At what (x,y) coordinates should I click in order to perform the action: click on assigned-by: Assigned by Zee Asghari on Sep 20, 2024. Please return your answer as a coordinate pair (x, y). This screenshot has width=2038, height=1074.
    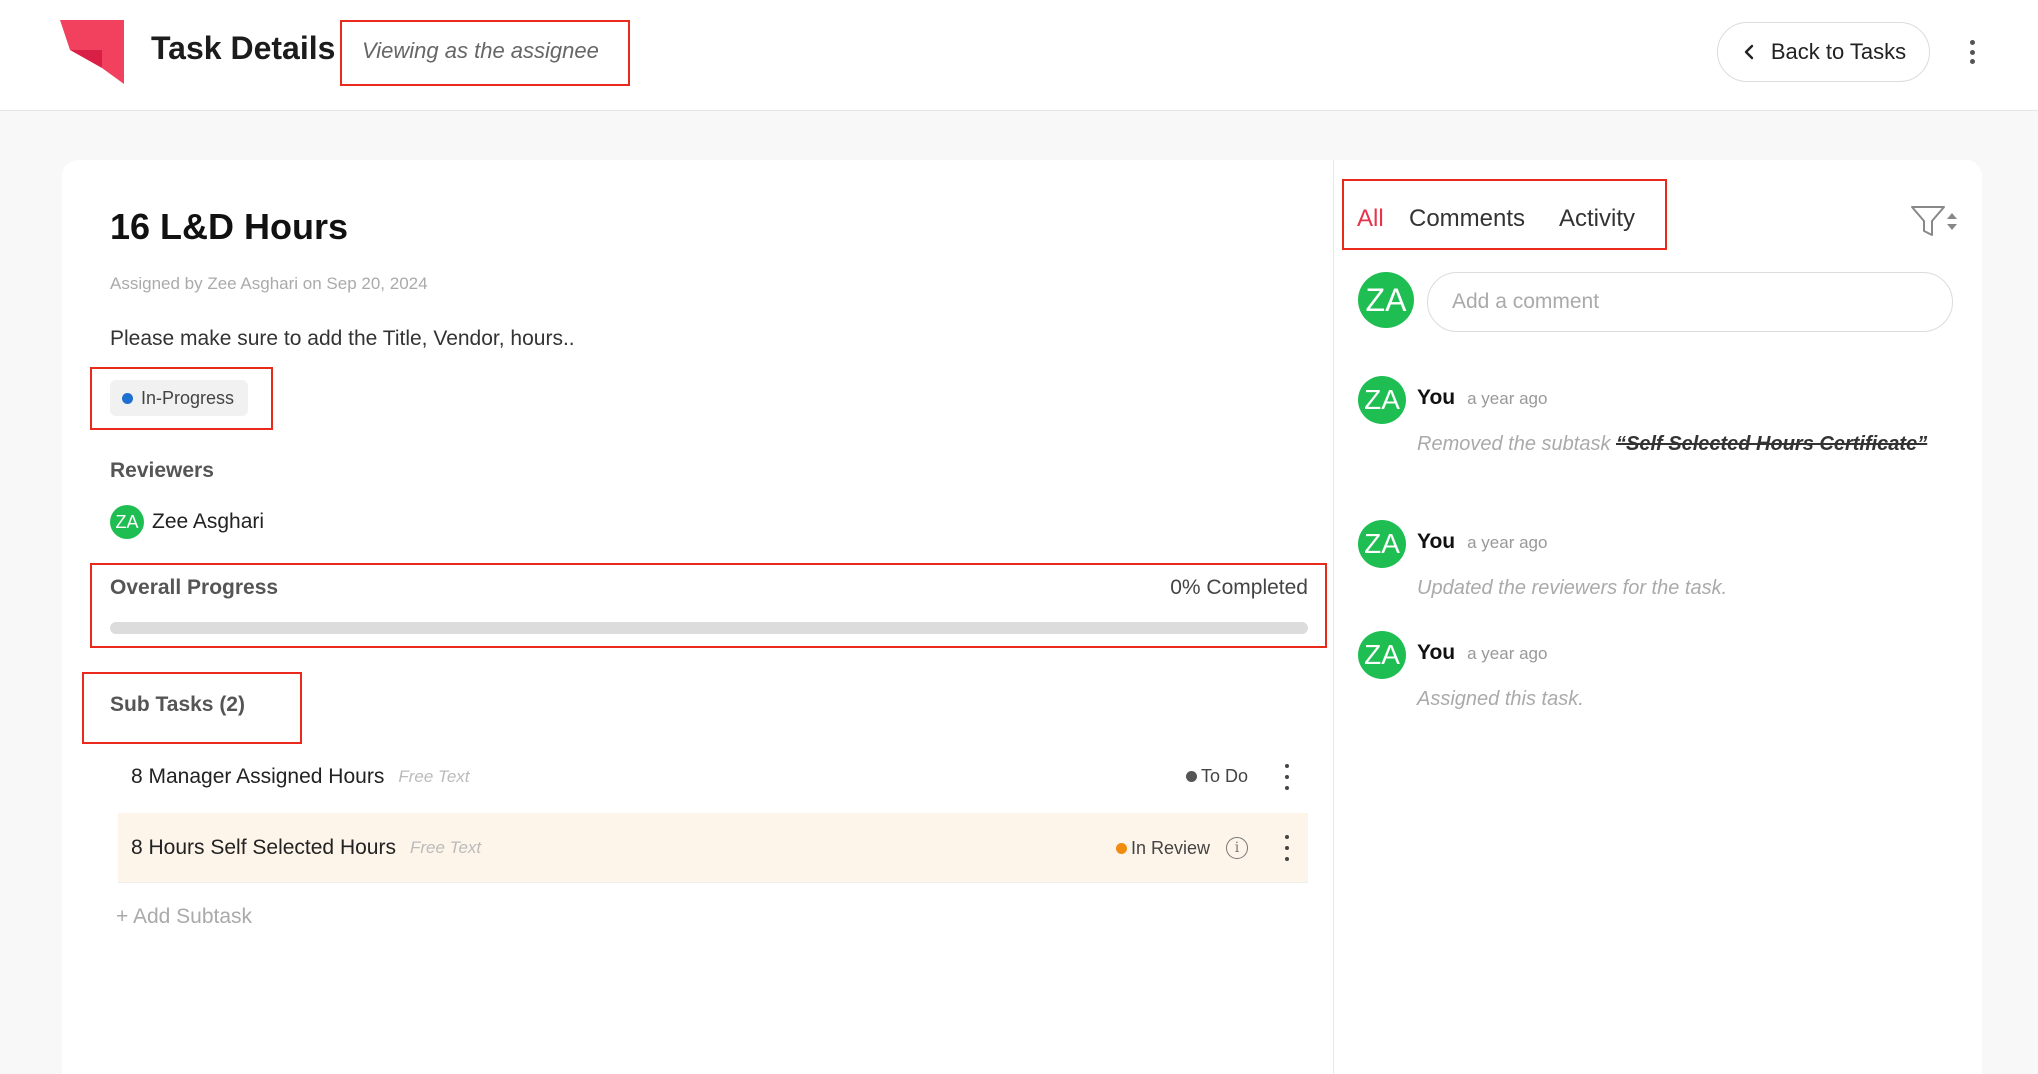
    Looking at the image, I should click on (269, 283).